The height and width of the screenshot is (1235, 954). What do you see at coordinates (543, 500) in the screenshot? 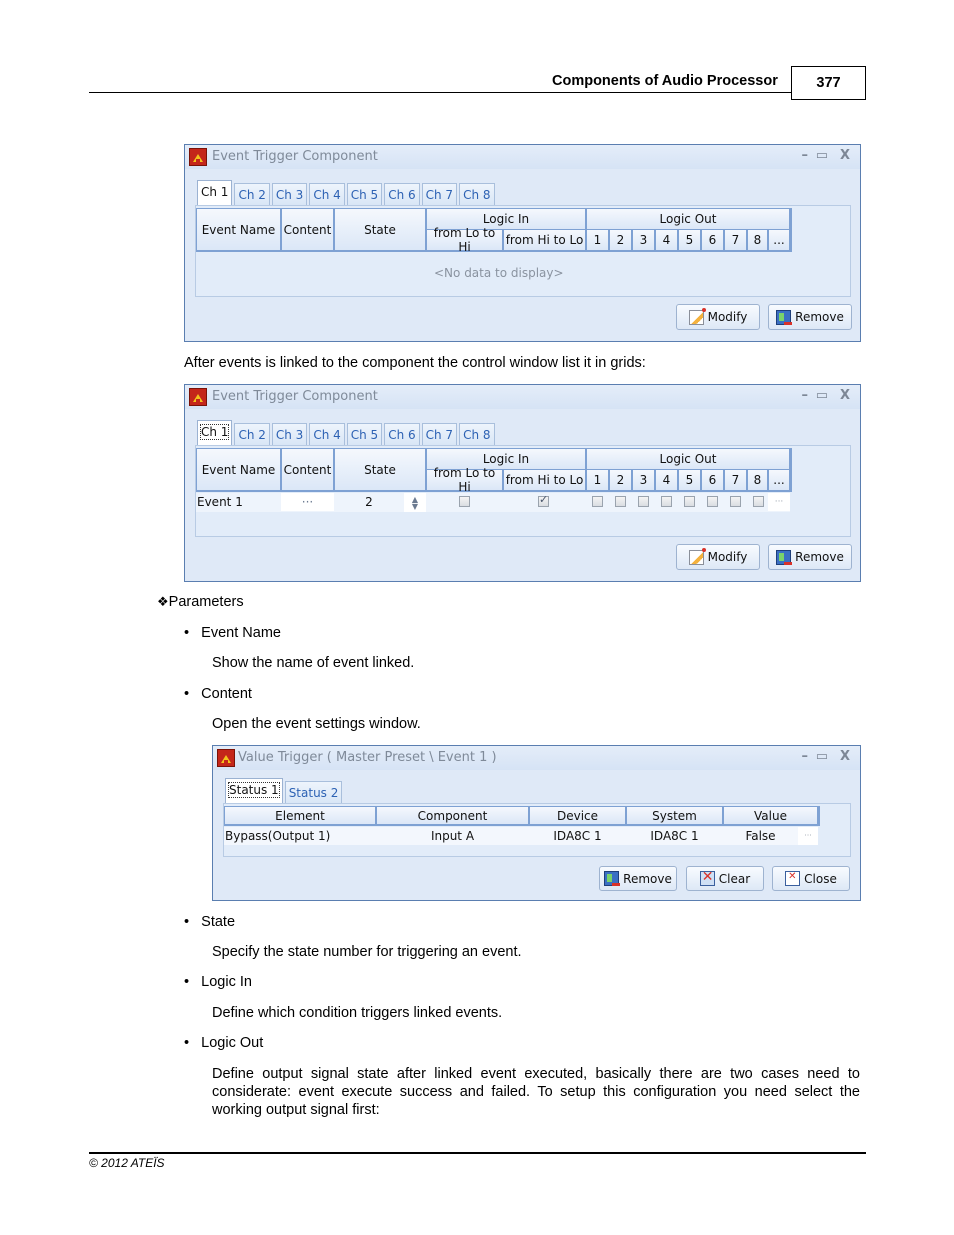
I see `logic-in-hi-to-lo-checkbox` at bounding box center [543, 500].